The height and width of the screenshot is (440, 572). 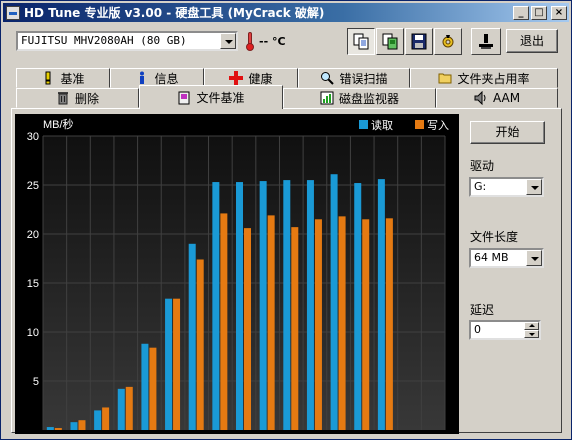 I want to click on exit-button: 退出, so click(x=532, y=41).